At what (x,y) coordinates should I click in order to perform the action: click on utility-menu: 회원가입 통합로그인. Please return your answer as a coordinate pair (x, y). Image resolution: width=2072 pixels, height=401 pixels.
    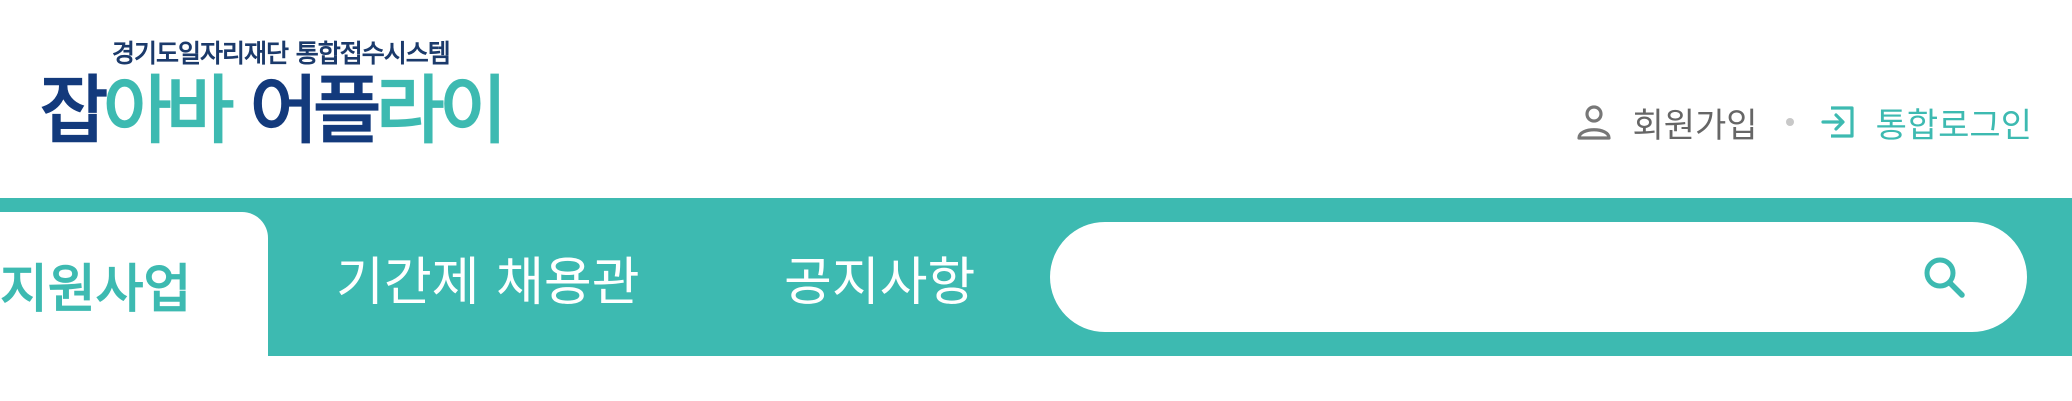
    Looking at the image, I should click on (1803, 122).